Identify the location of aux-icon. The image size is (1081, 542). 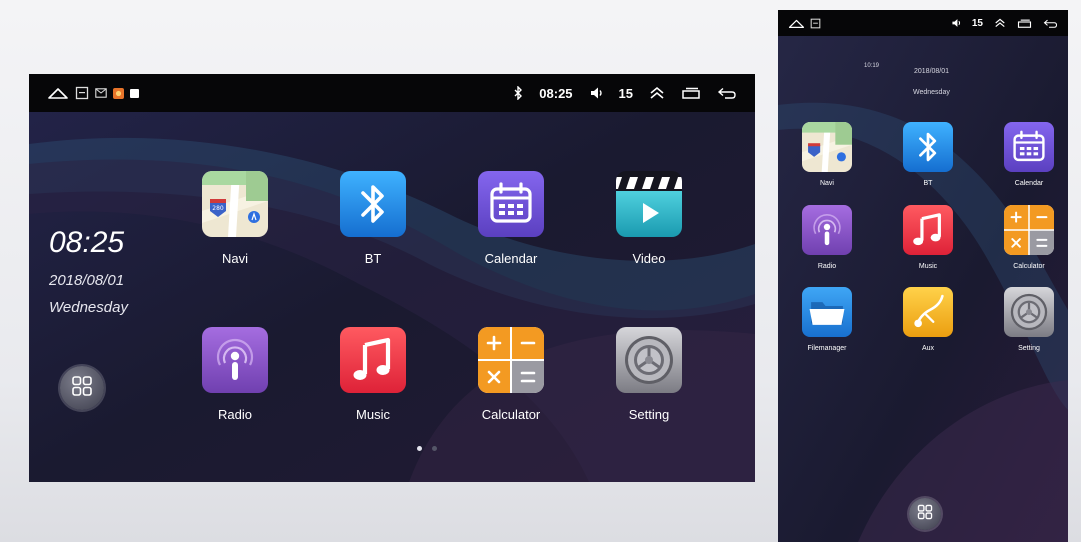
(928, 312).